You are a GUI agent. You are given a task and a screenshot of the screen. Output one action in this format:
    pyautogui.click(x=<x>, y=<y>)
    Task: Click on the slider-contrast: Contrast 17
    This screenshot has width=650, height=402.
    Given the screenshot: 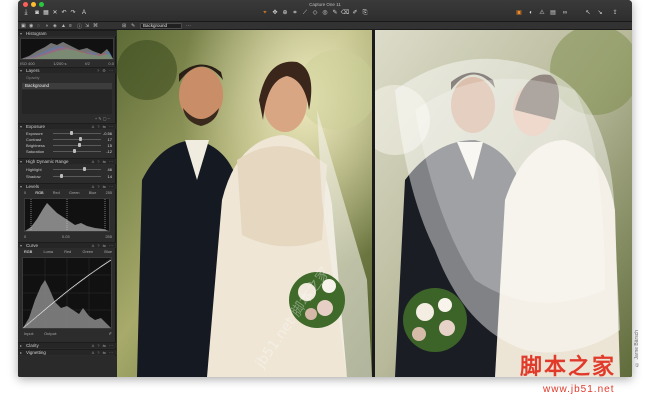 What is the action you would take?
    pyautogui.click(x=67, y=139)
    